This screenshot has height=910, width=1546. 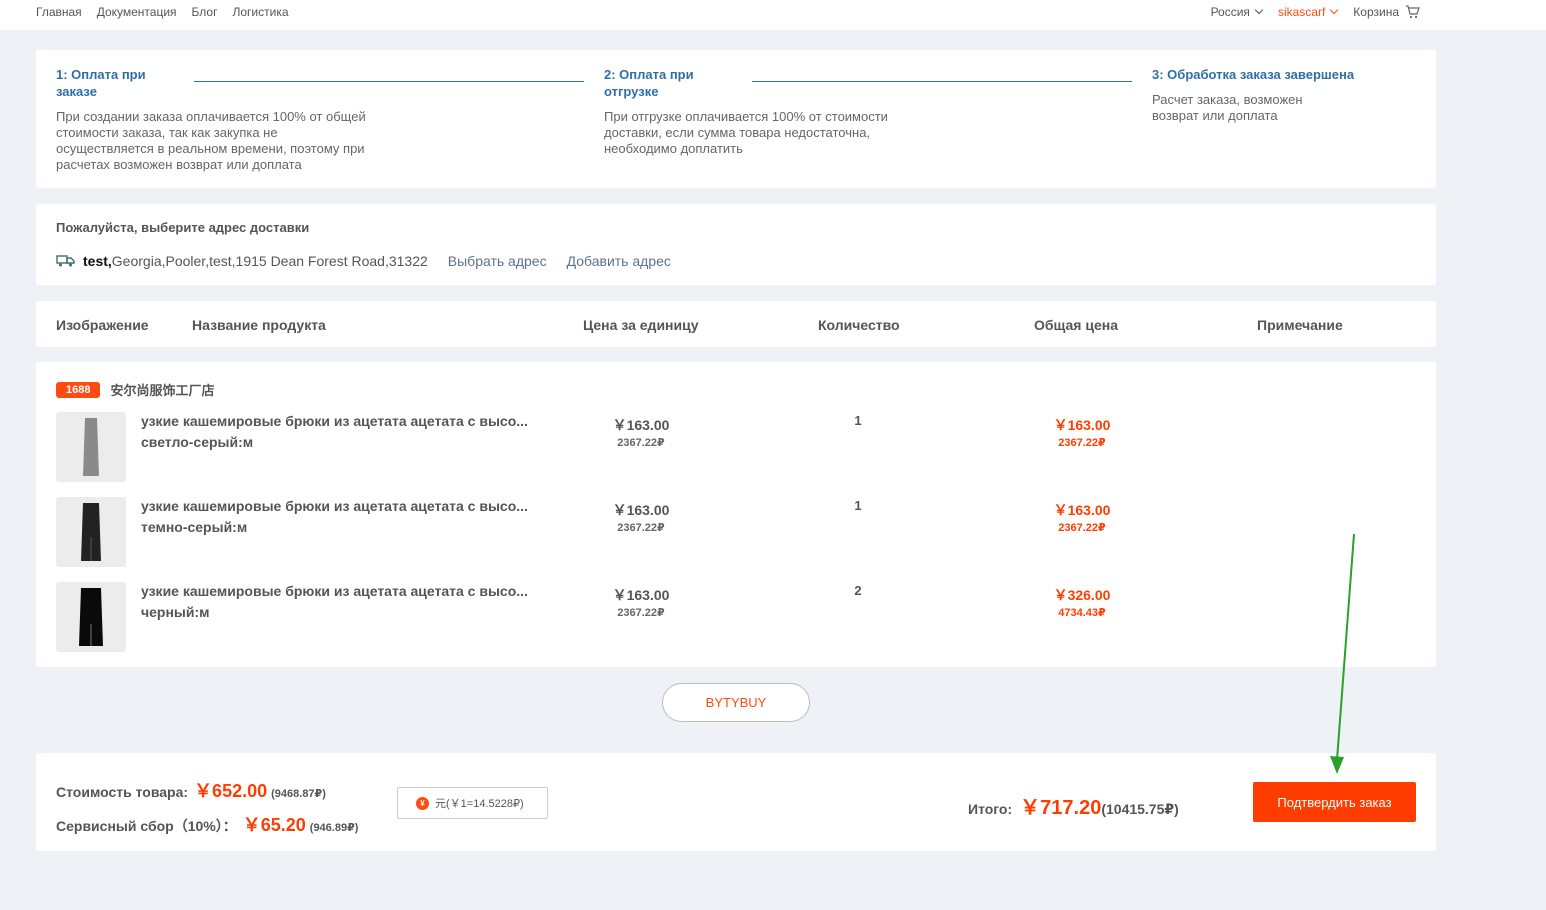 What do you see at coordinates (736, 702) in the screenshot?
I see `promo-code-button: BYTYBUY` at bounding box center [736, 702].